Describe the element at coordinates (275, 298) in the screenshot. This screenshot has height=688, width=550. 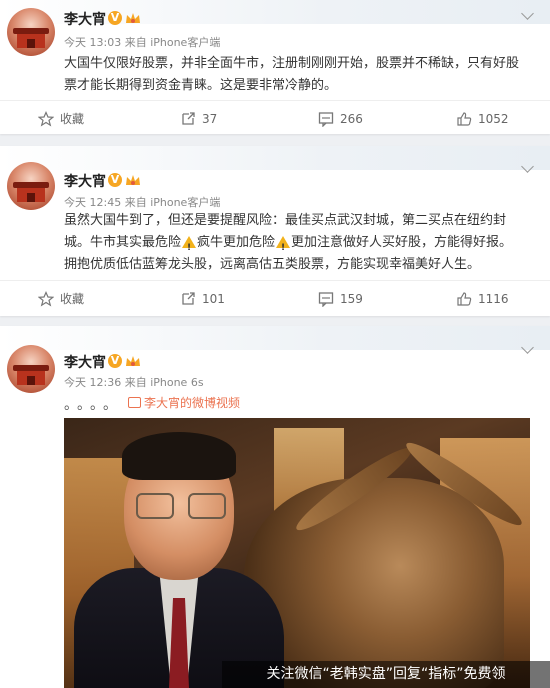
I see `action-bar: 收藏 101 159 1116` at that location.